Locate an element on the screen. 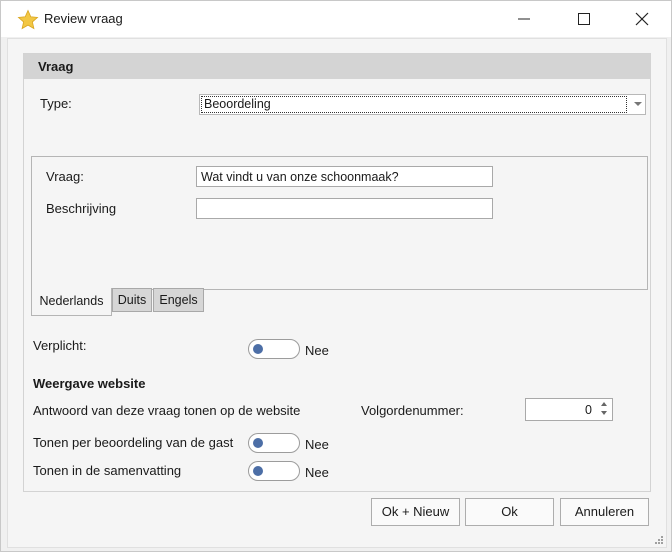  tab-label: Duits is located at coordinates (132, 300).